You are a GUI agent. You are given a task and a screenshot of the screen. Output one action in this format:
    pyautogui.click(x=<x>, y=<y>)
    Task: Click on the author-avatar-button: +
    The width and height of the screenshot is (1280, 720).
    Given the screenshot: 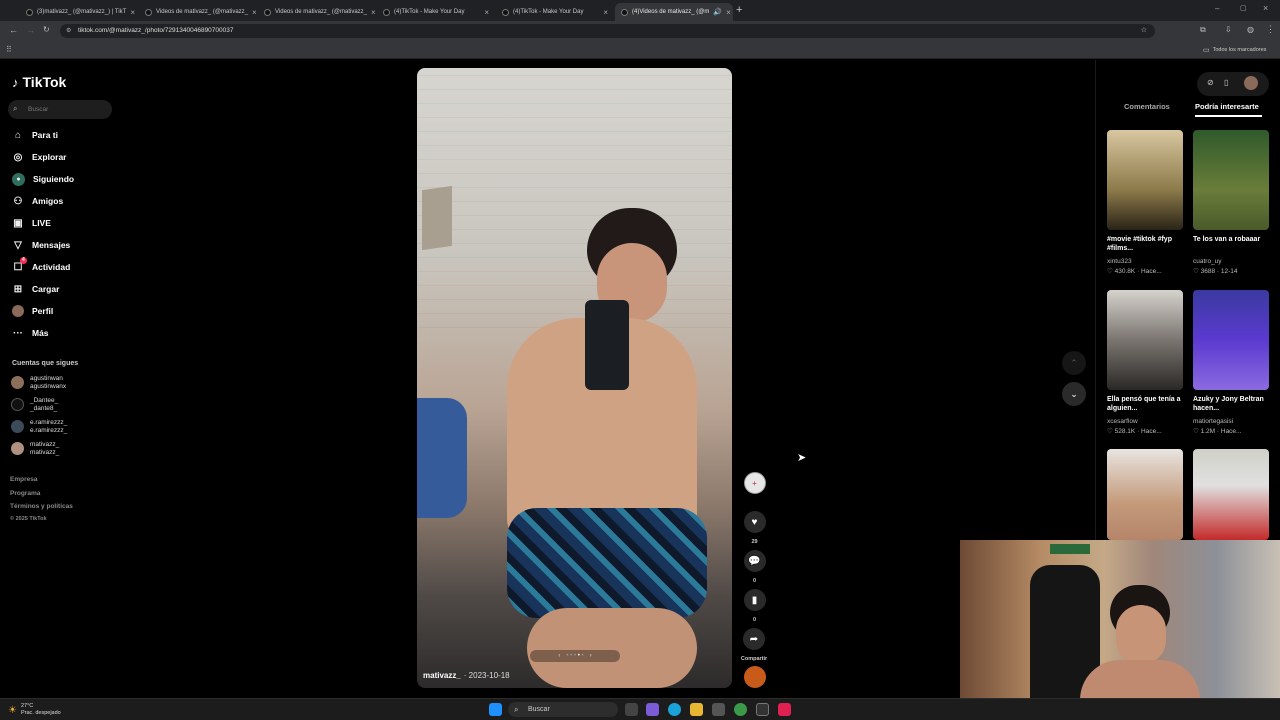 What is the action you would take?
    pyautogui.click(x=754, y=483)
    